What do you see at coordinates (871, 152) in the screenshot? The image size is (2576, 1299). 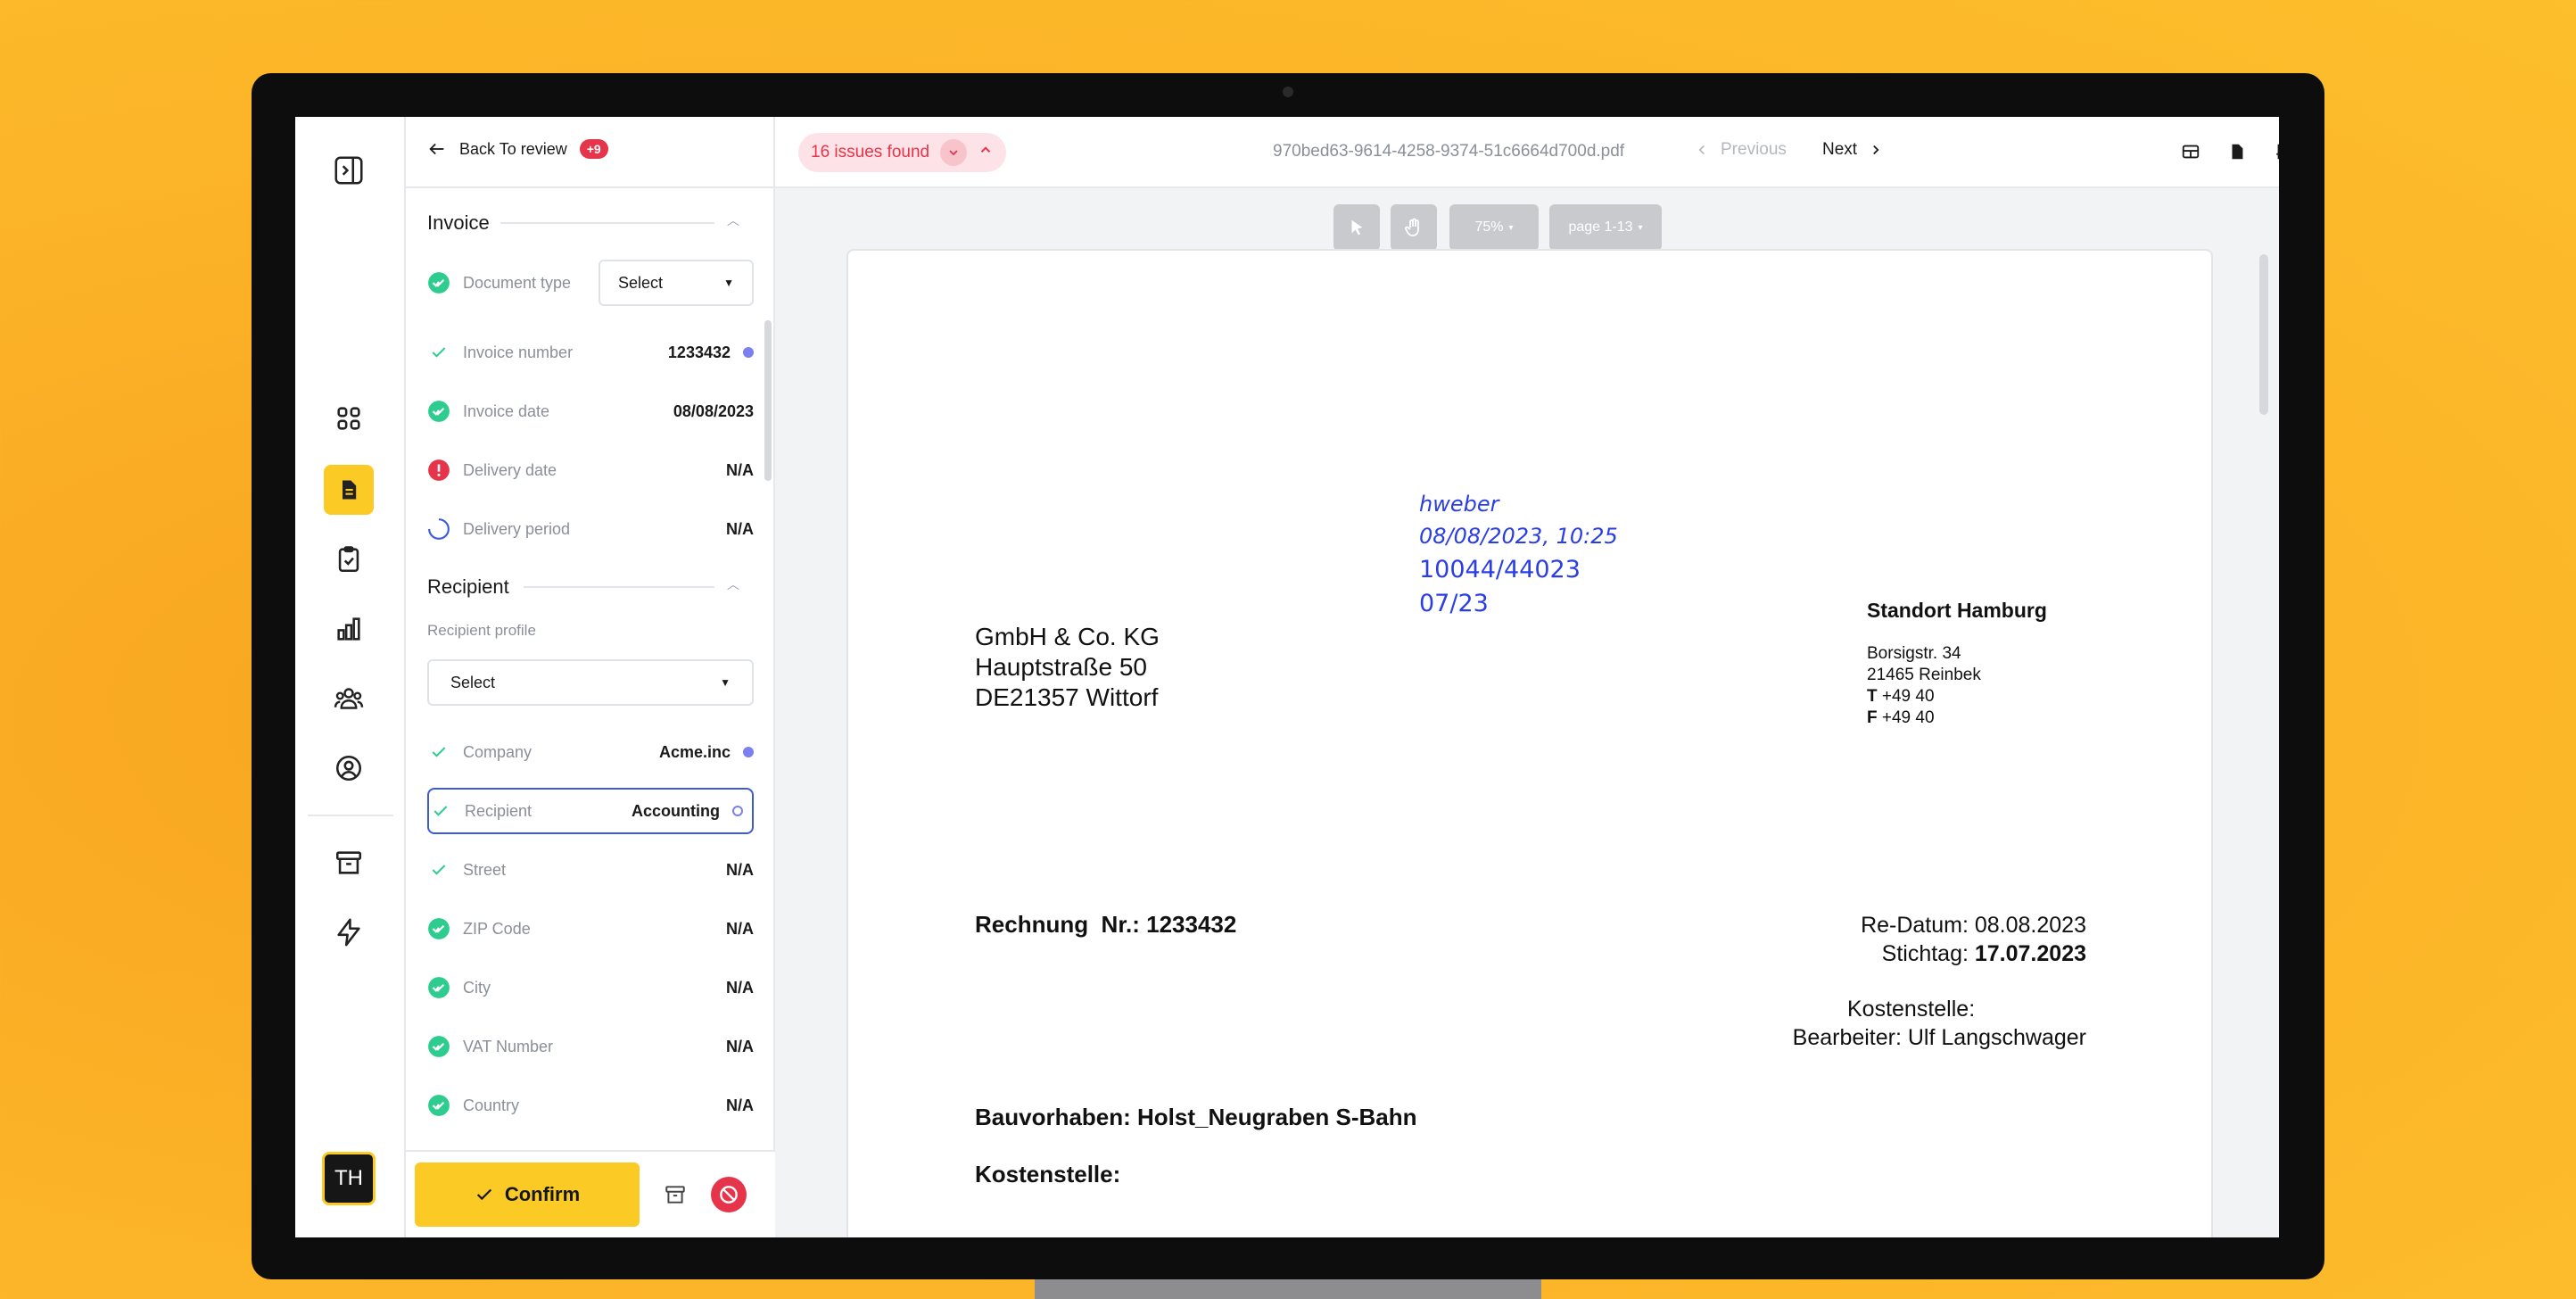 I see `issues-label: 16 issues found` at bounding box center [871, 152].